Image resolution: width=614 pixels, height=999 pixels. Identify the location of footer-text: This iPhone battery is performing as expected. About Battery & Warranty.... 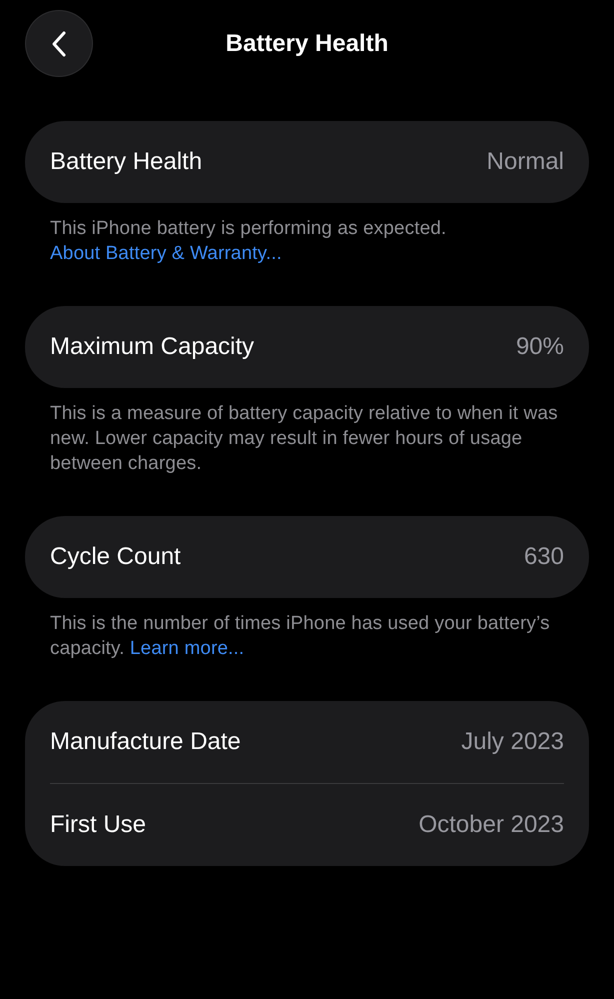
(249, 241).